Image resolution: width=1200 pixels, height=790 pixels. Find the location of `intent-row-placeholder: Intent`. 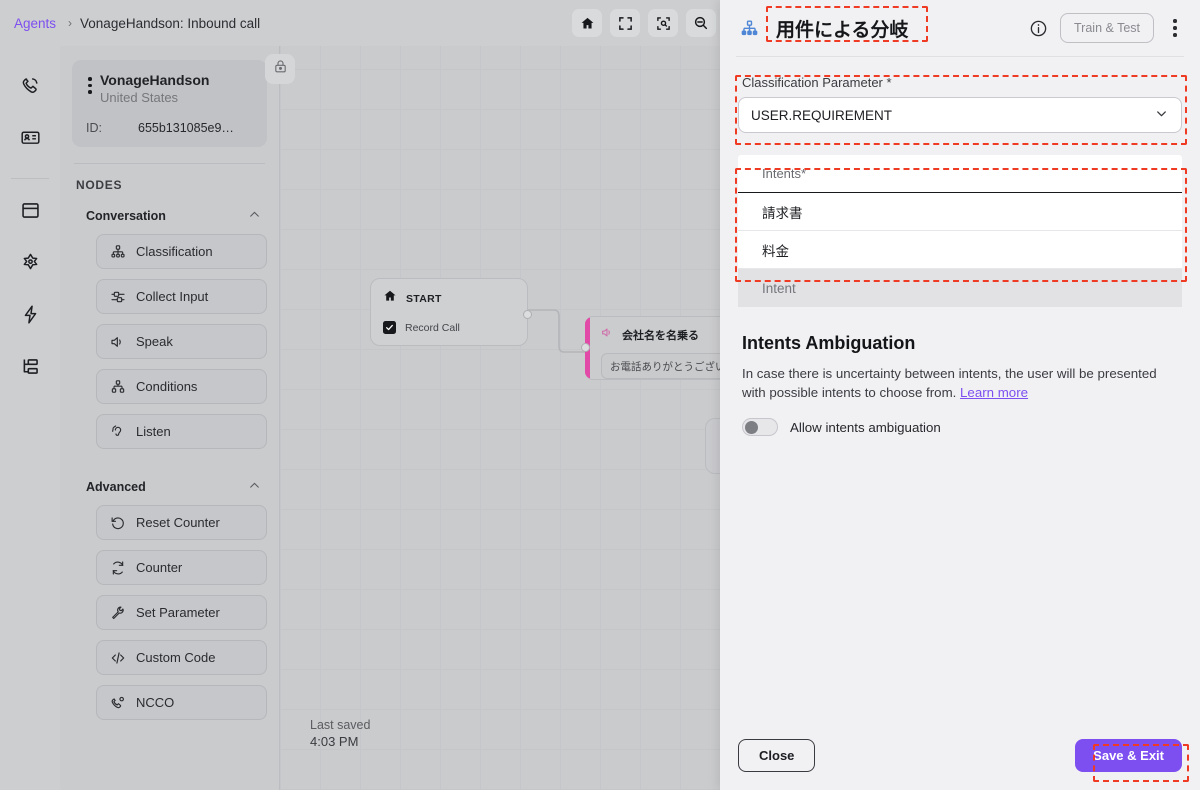

intent-row-placeholder: Intent is located at coordinates (960, 288).